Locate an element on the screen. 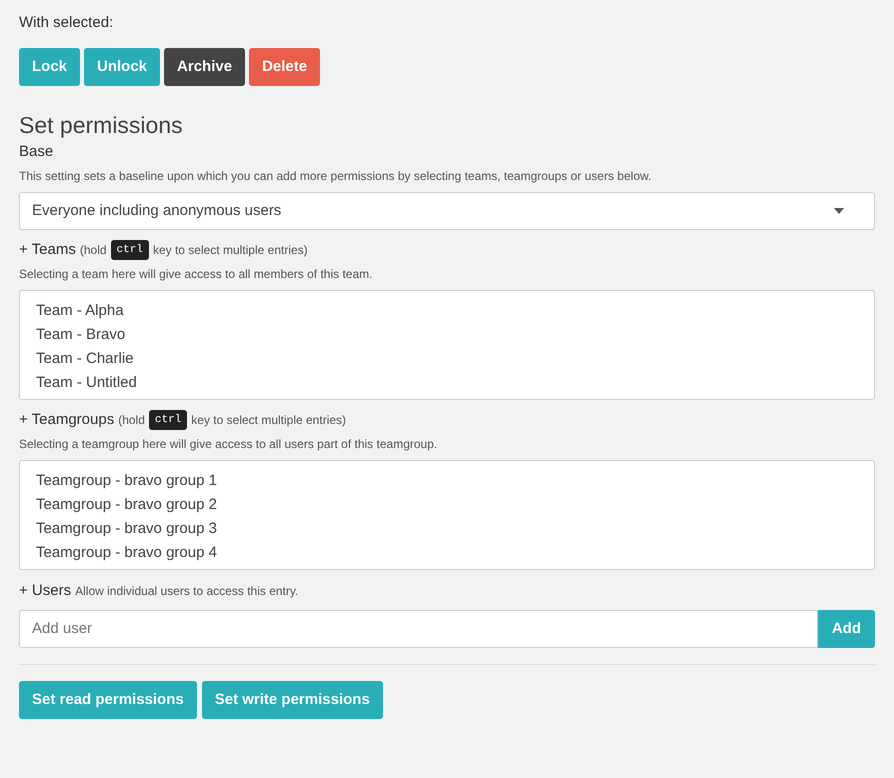 The image size is (894, 778). caret-icon is located at coordinates (839, 211).